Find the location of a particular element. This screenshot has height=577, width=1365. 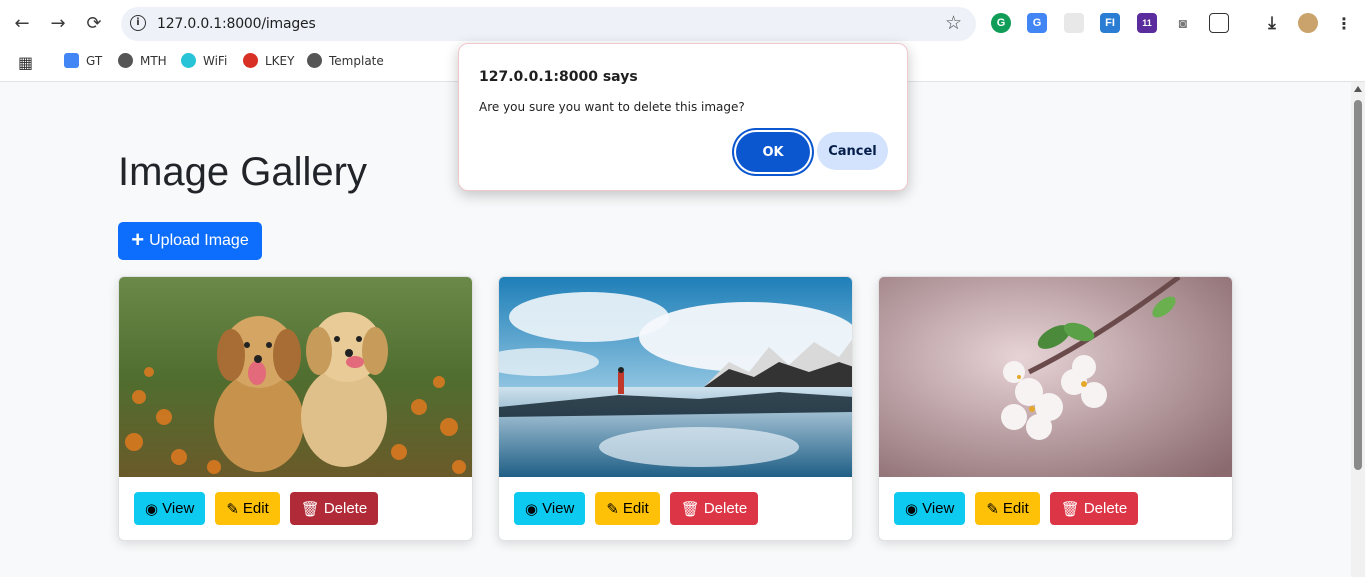

bookmark-label: WiFi is located at coordinates (215, 60).